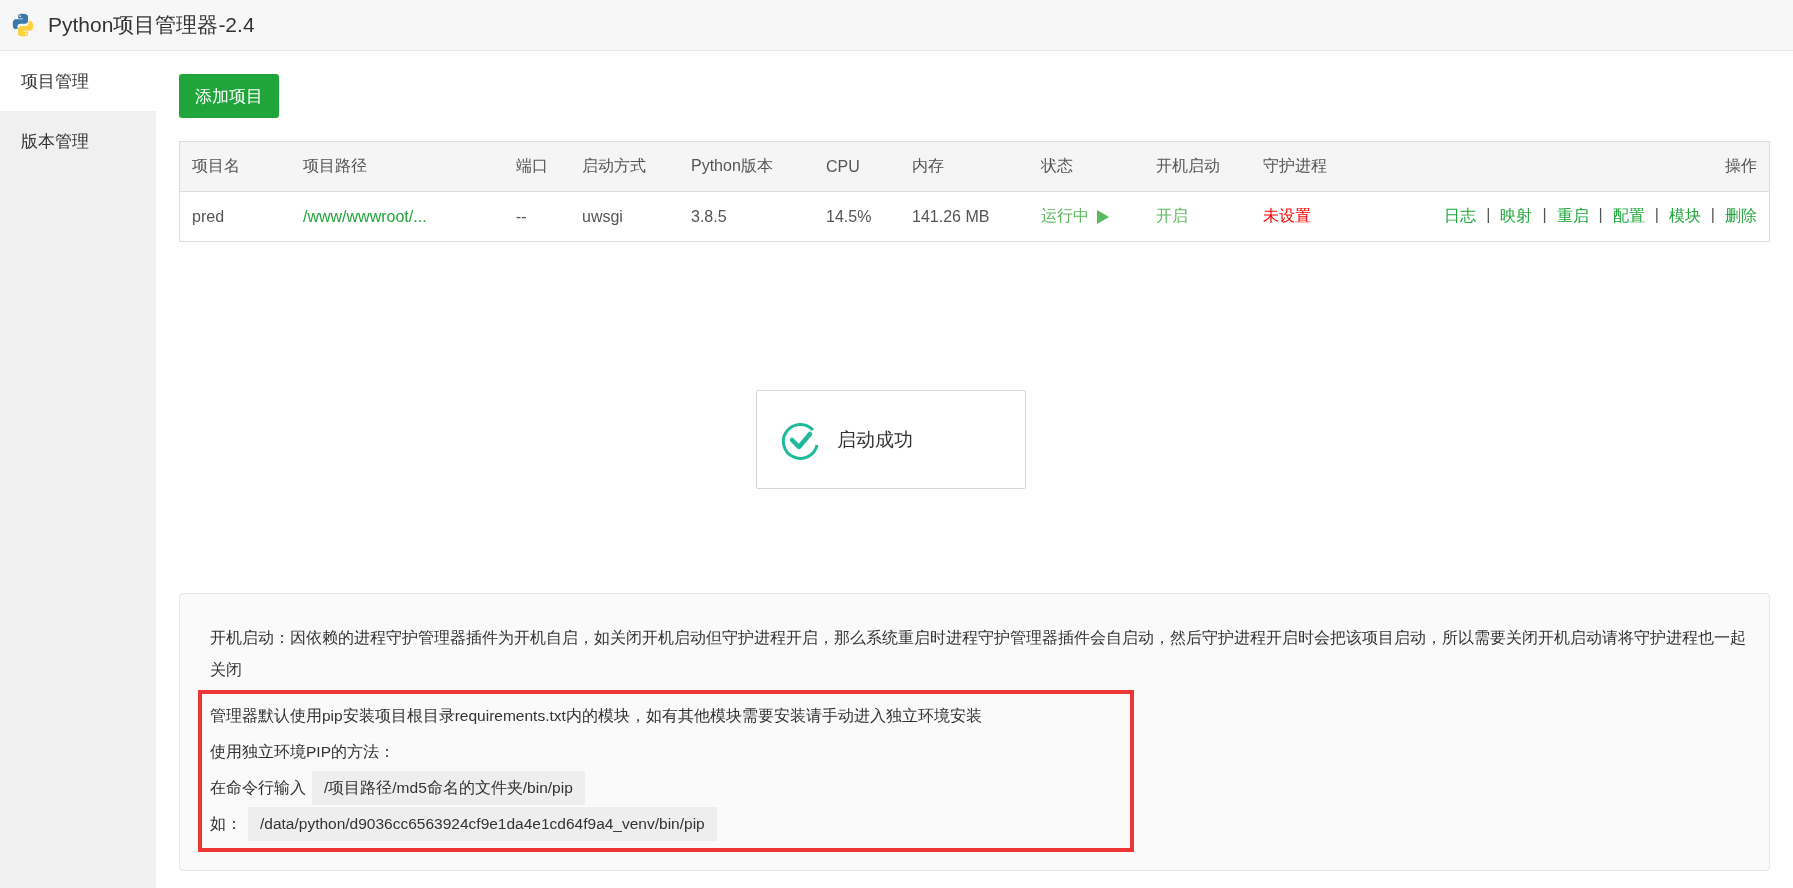 The width and height of the screenshot is (1793, 888). What do you see at coordinates (216, 166) in the screenshot?
I see `column-header: 项目名` at bounding box center [216, 166].